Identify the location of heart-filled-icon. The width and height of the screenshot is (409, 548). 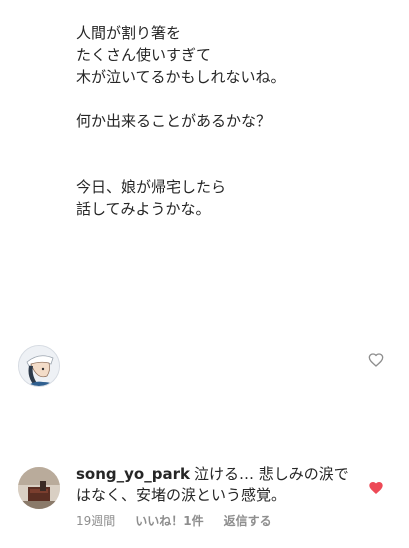
(376, 488).